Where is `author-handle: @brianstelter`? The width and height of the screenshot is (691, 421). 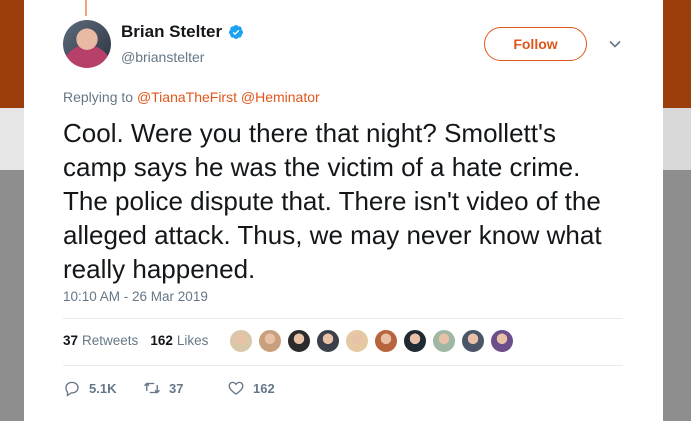
author-handle: @brianstelter is located at coordinates (162, 57).